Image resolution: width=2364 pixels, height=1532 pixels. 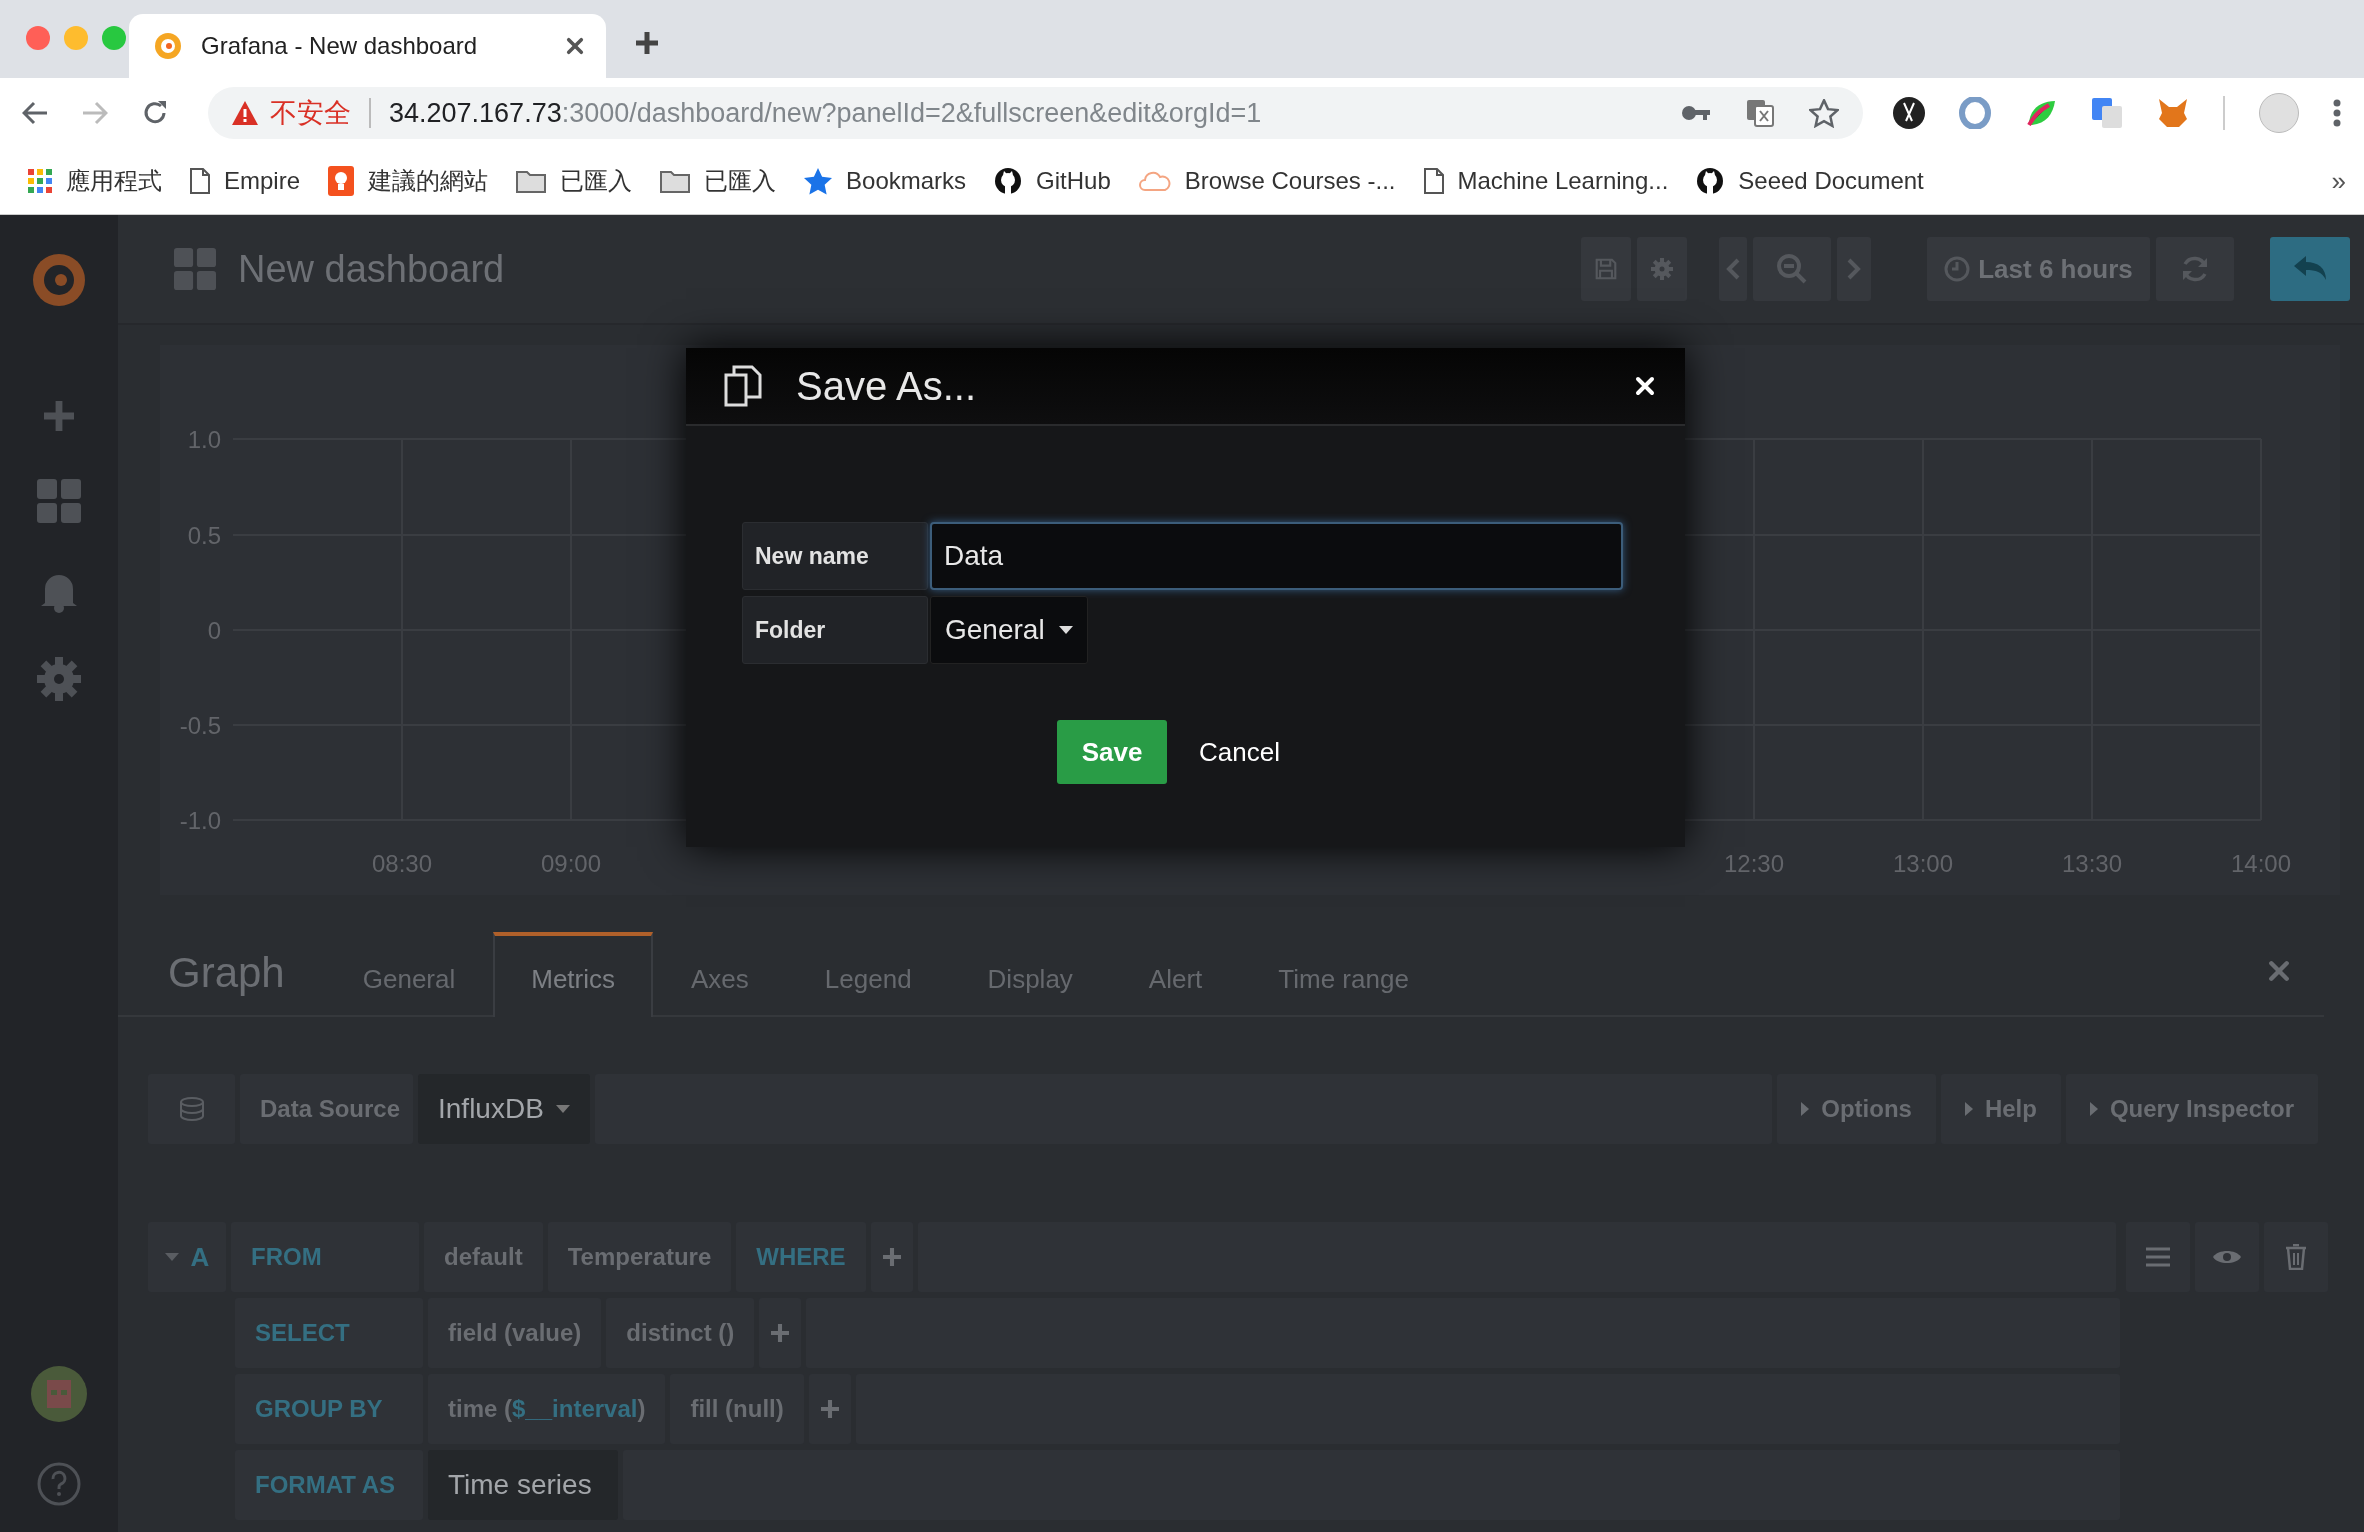 What do you see at coordinates (483, 1257) in the screenshot?
I see `query-segment: default` at bounding box center [483, 1257].